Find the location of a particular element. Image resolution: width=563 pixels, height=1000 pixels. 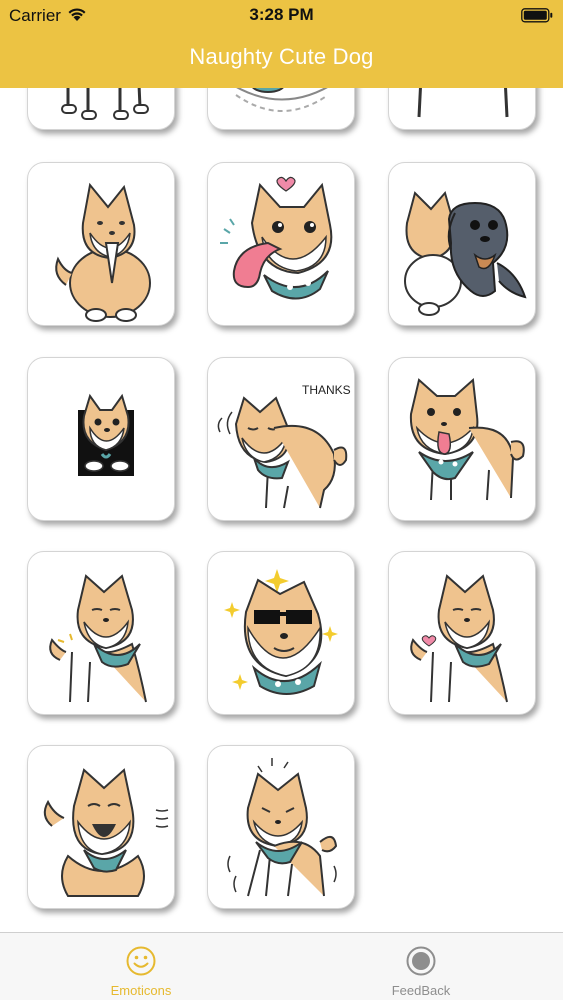

sticker-dog-peeking-box is located at coordinates (101, 439).